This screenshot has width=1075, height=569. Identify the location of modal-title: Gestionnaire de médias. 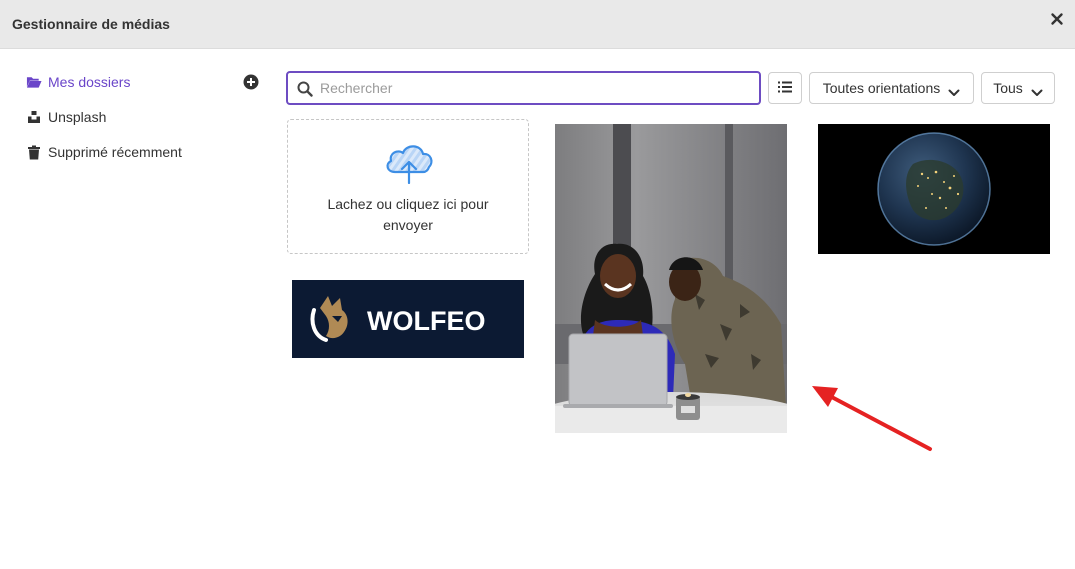
(91, 24).